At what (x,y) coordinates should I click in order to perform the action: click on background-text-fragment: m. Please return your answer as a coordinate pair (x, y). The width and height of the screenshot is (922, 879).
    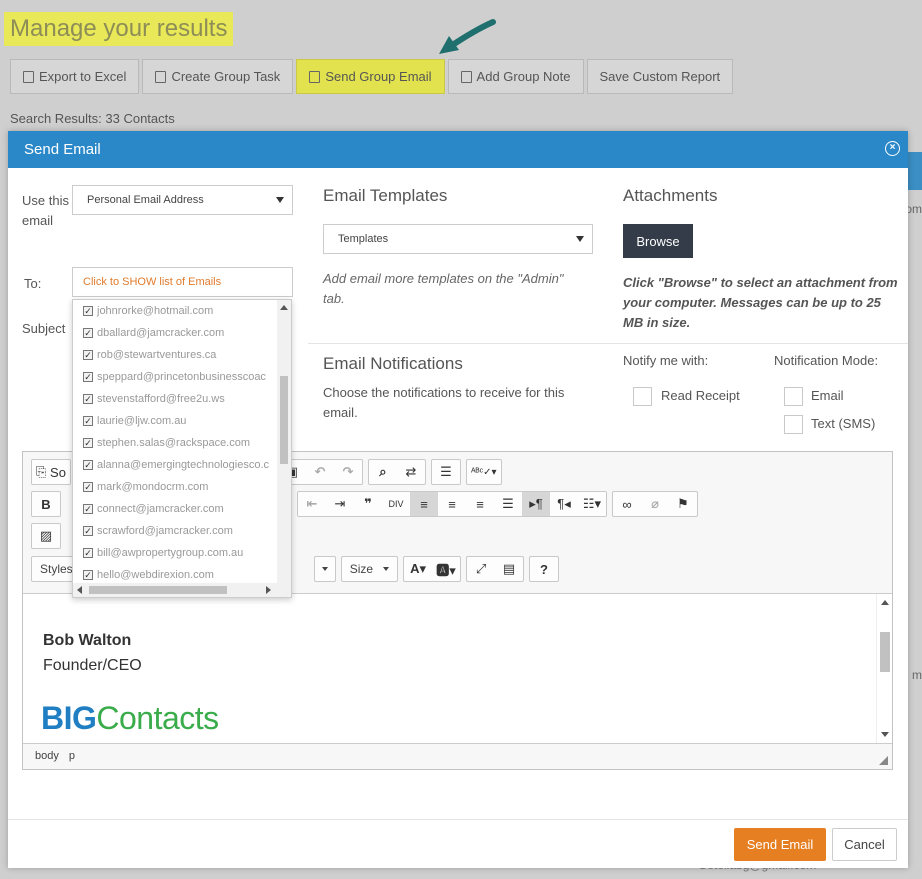
    Looking at the image, I should click on (917, 675).